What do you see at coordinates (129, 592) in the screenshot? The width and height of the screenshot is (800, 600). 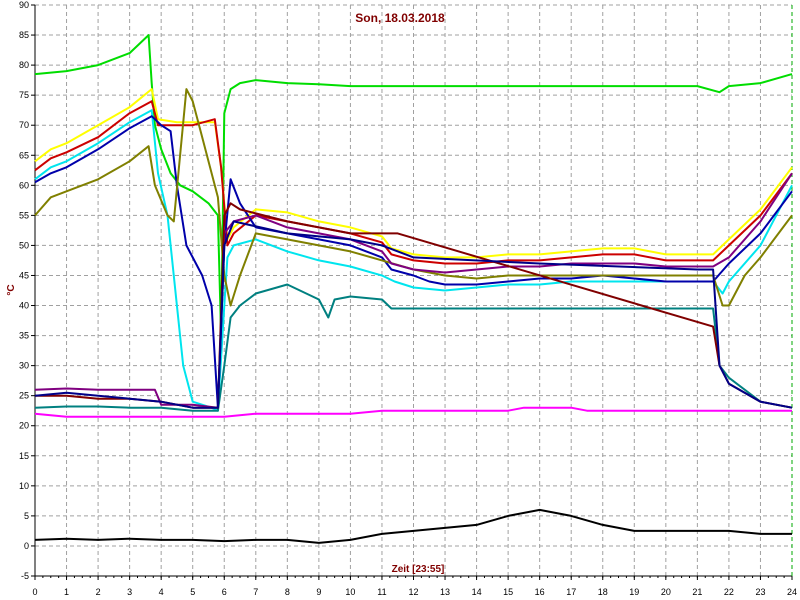 I see `x-tick-label: 3` at bounding box center [129, 592].